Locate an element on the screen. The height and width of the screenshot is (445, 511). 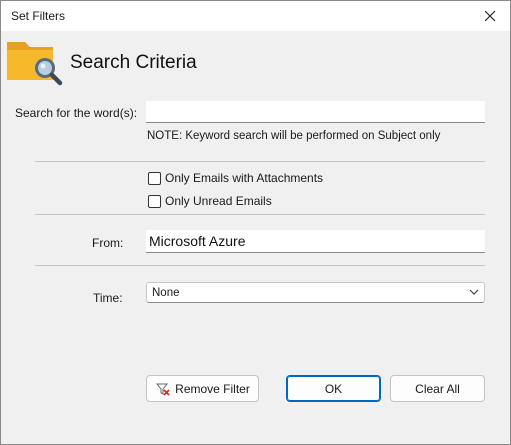
remove-filter-button: Remove Filter is located at coordinates (202, 388).